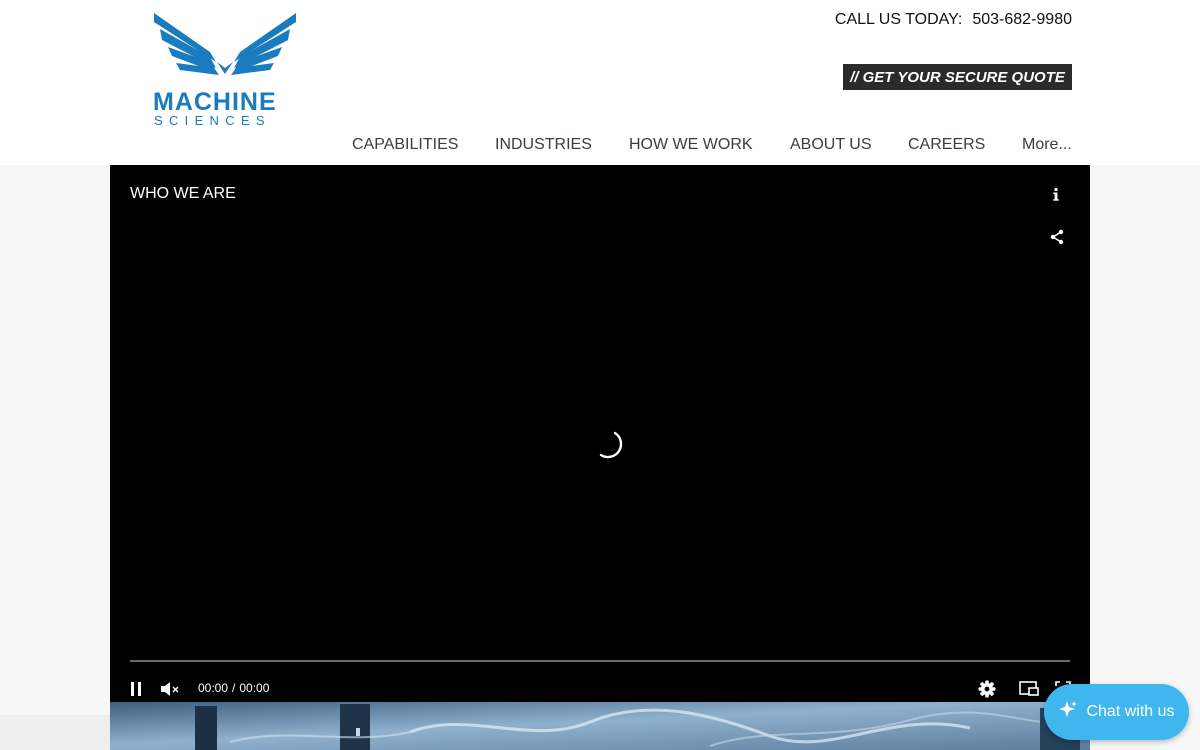  I want to click on wings-graphic, so click(225, 44).